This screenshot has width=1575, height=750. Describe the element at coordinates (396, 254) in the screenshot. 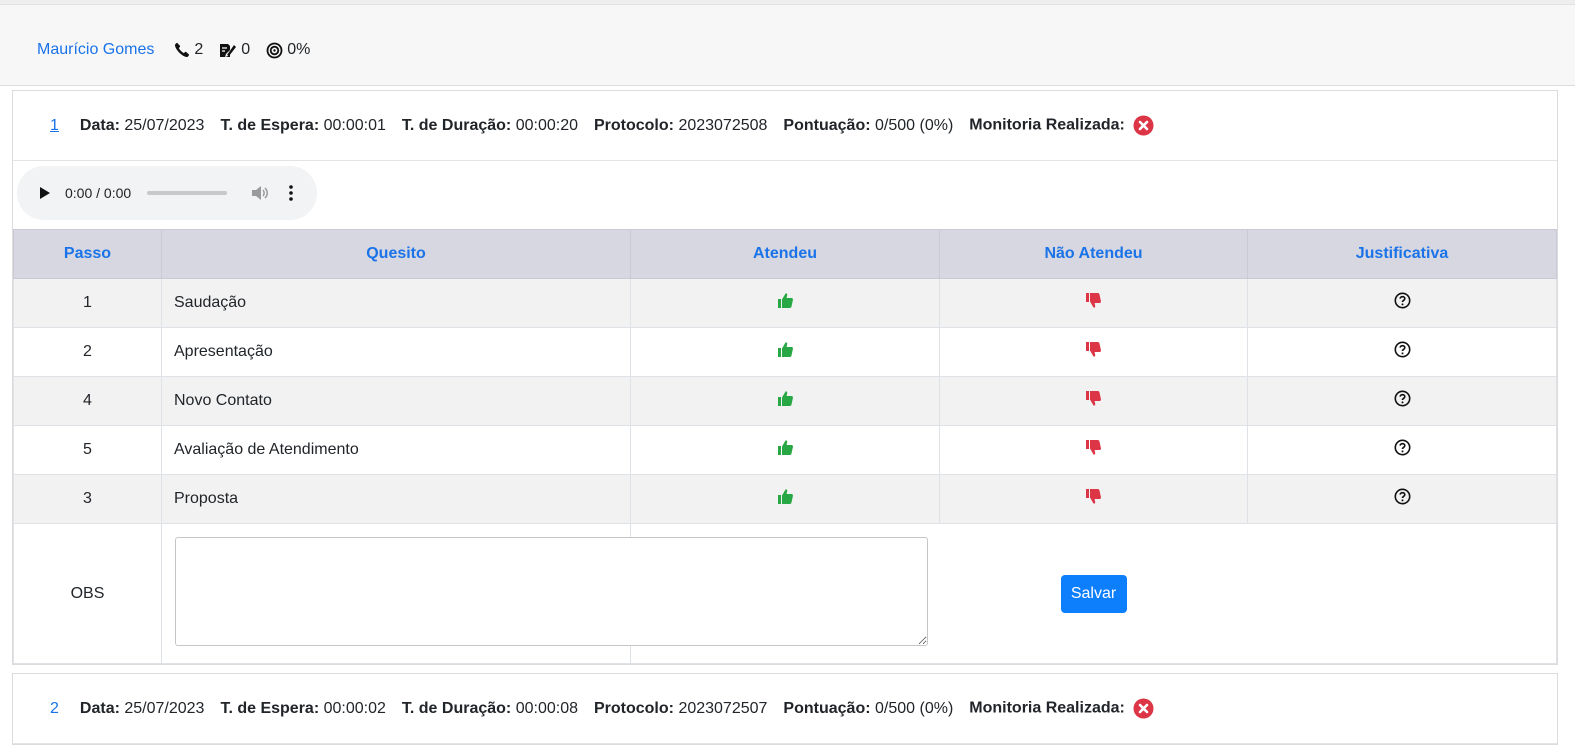

I see `header-quesito: Quesito` at that location.